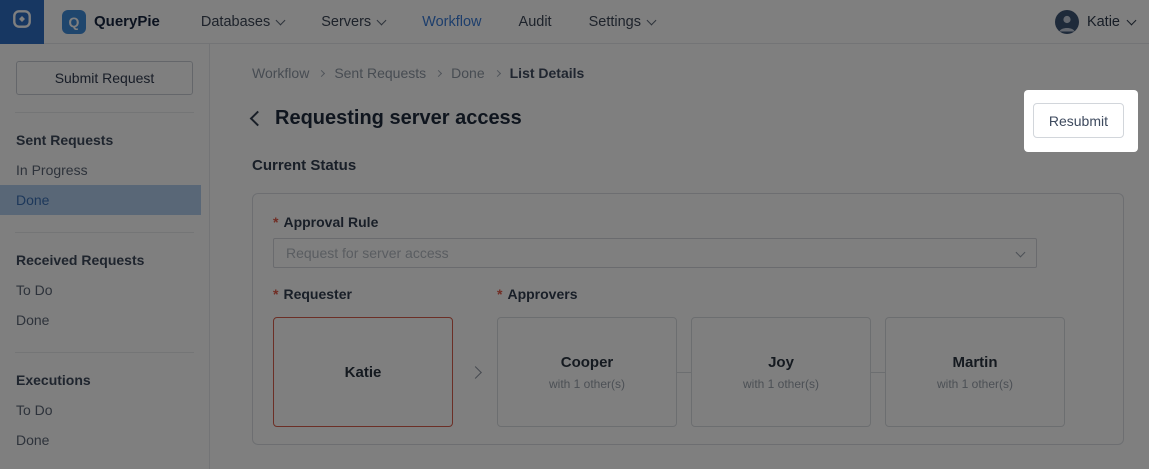 The height and width of the screenshot is (469, 1149). What do you see at coordinates (104, 440) in the screenshot?
I see `sidebar-item-executions-done: Done` at bounding box center [104, 440].